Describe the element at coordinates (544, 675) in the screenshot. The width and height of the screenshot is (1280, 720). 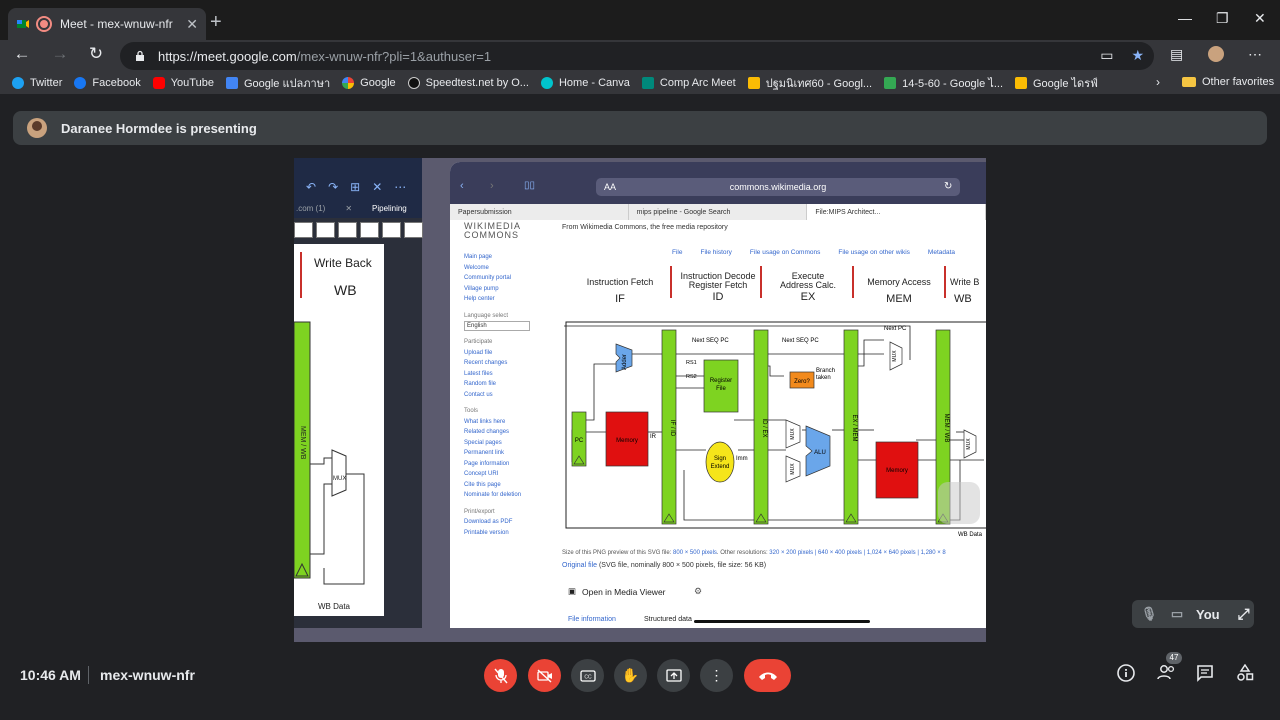
I see `camera-toggle-button` at that location.